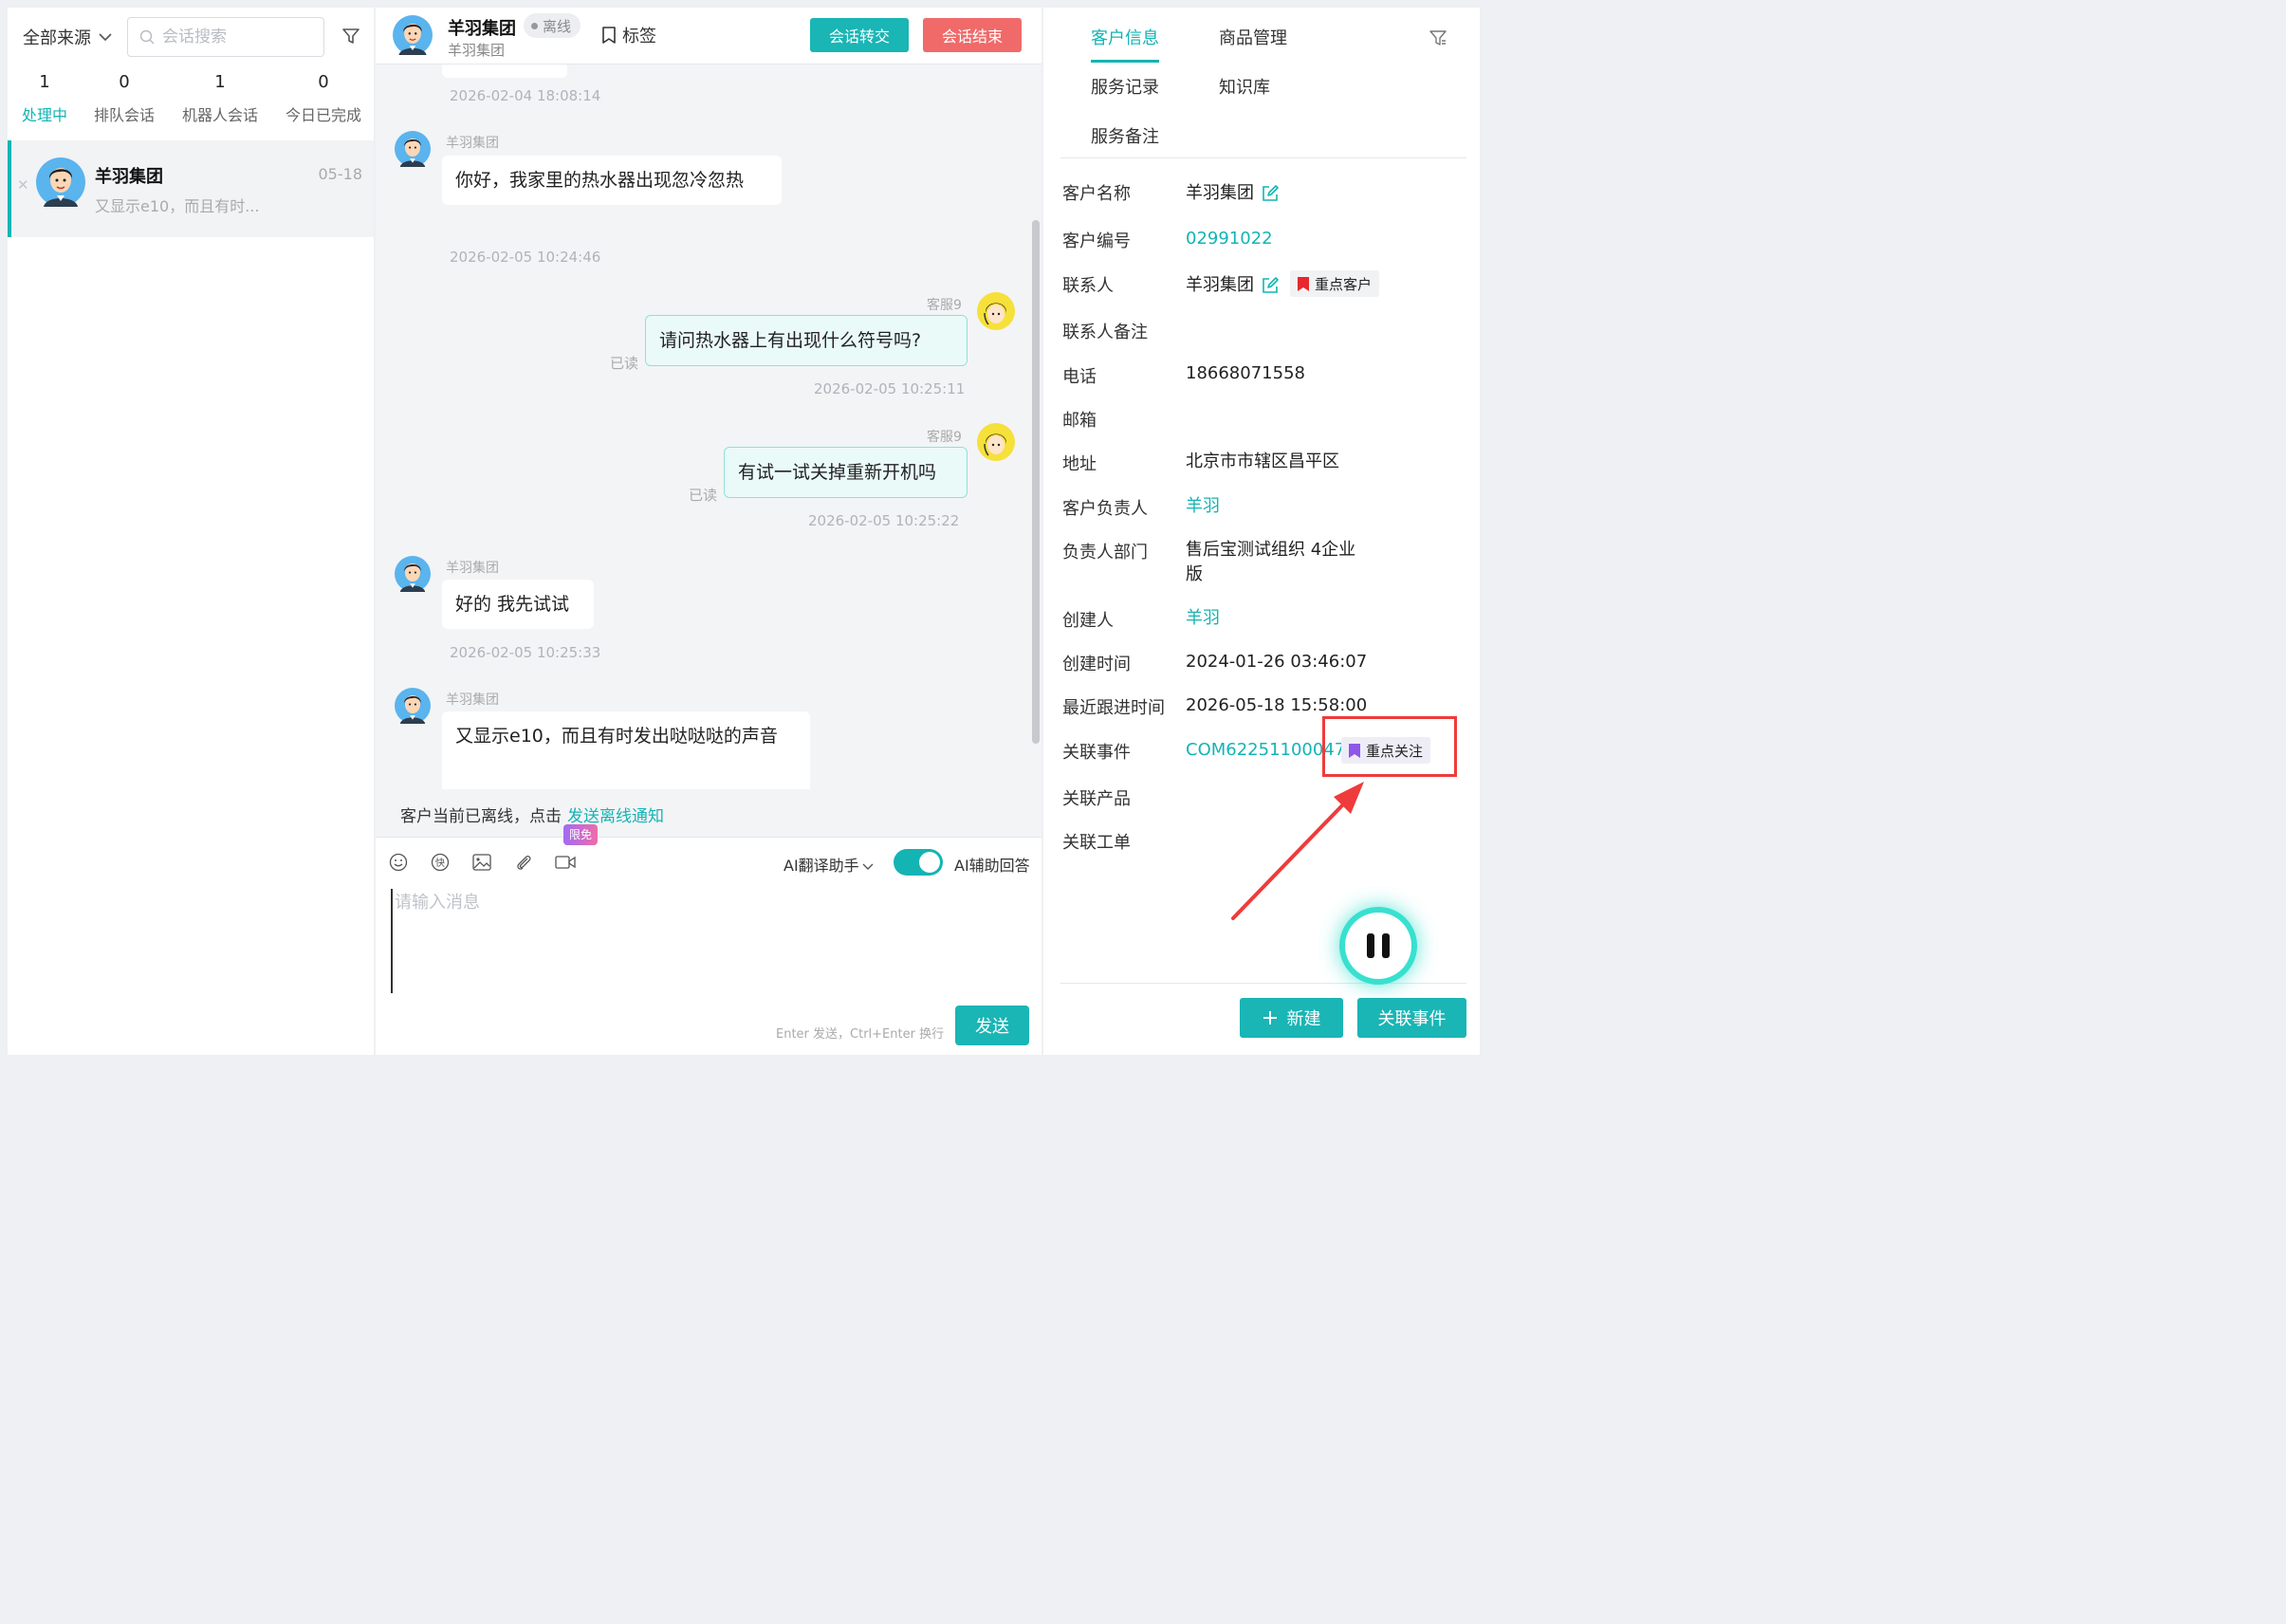 Image resolution: width=2286 pixels, height=1624 pixels. What do you see at coordinates (1263, 158) in the screenshot?
I see `divider` at bounding box center [1263, 158].